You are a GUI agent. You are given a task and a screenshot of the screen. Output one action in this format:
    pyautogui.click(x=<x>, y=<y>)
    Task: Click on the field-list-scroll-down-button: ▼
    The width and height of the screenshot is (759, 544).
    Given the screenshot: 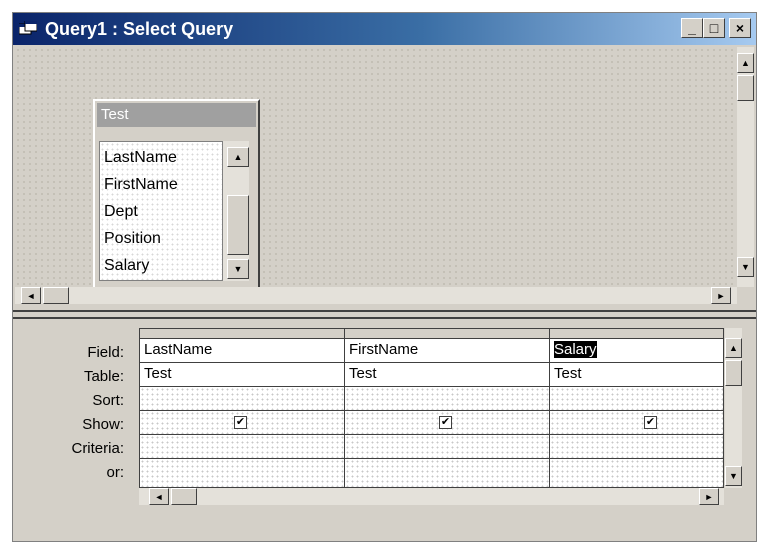 What is the action you would take?
    pyautogui.click(x=238, y=269)
    